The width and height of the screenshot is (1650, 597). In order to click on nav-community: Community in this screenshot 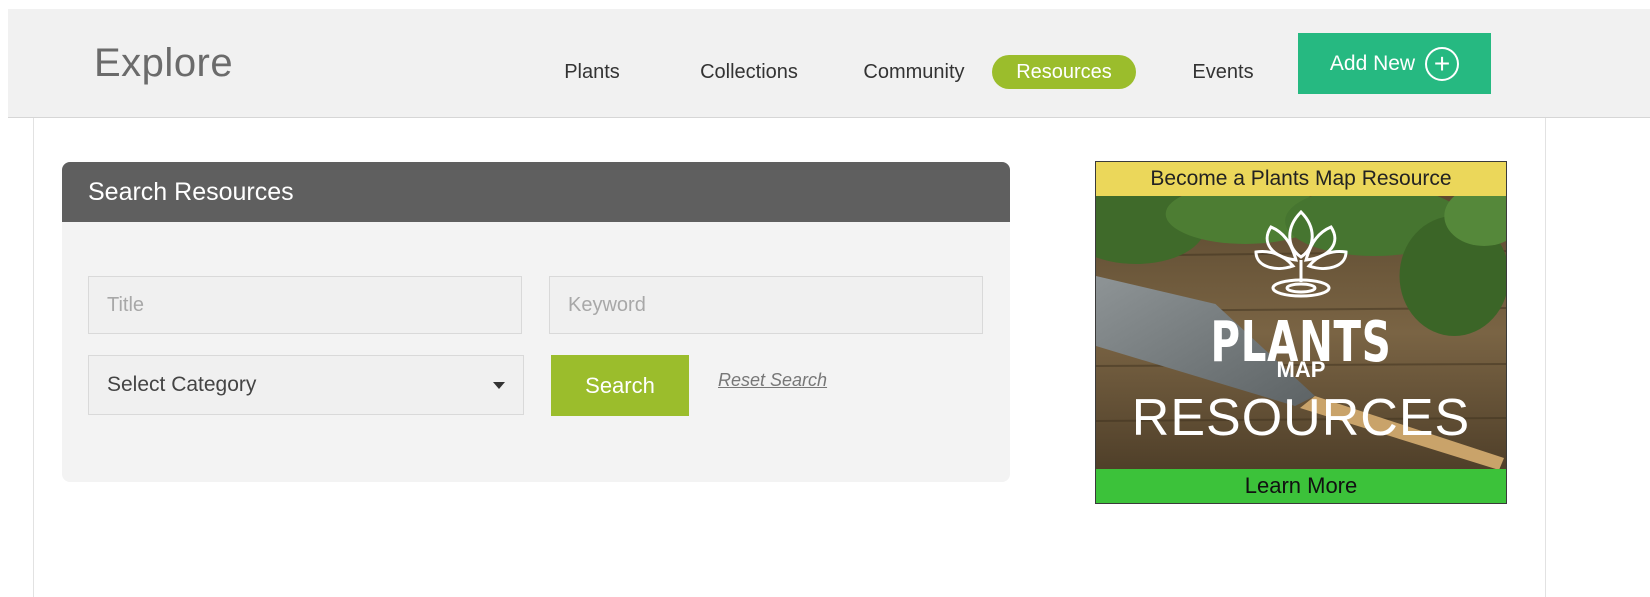, I will do `click(914, 72)`.